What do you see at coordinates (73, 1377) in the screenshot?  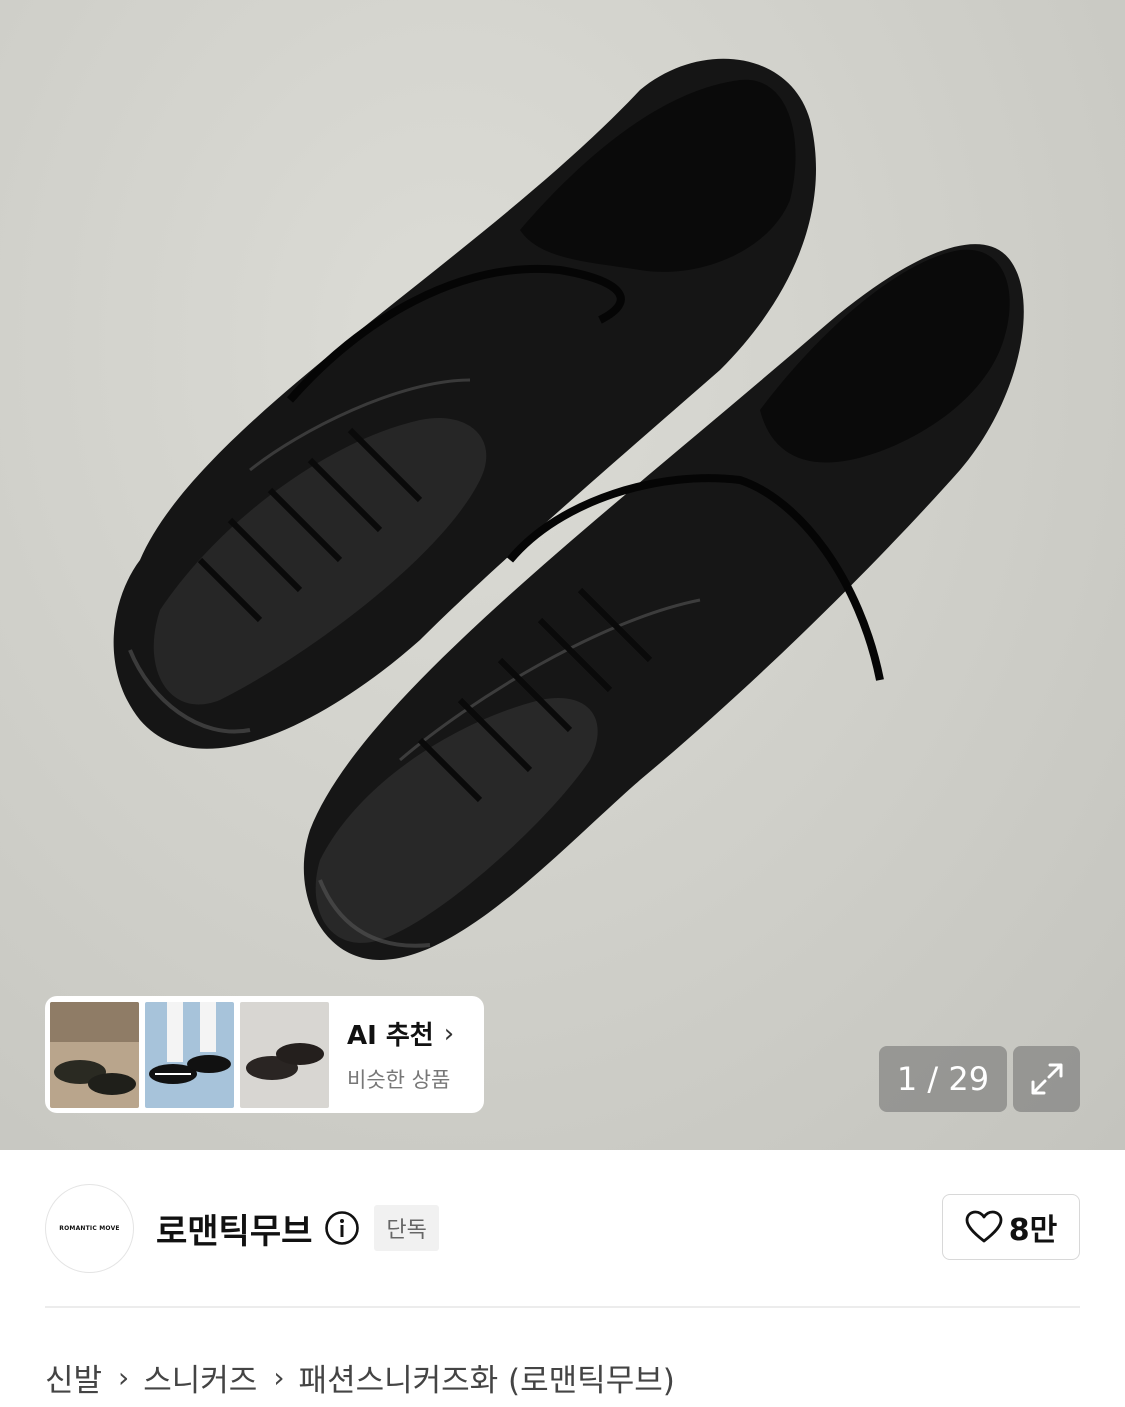 I see `breadcrumb-item-shoes: 신발` at bounding box center [73, 1377].